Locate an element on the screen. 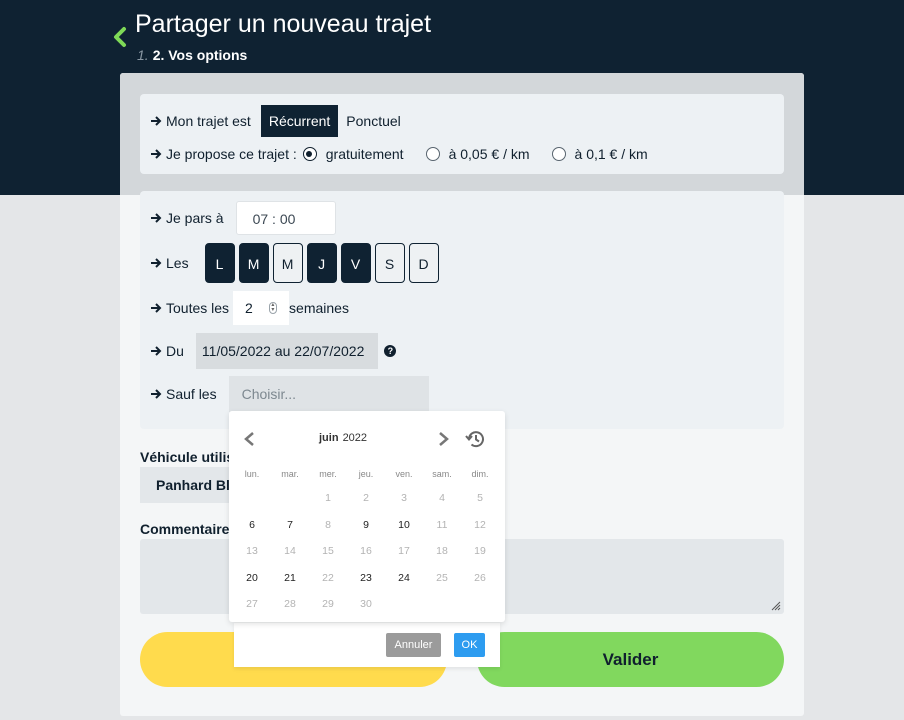  radio-free: gratuitement is located at coordinates (353, 154).